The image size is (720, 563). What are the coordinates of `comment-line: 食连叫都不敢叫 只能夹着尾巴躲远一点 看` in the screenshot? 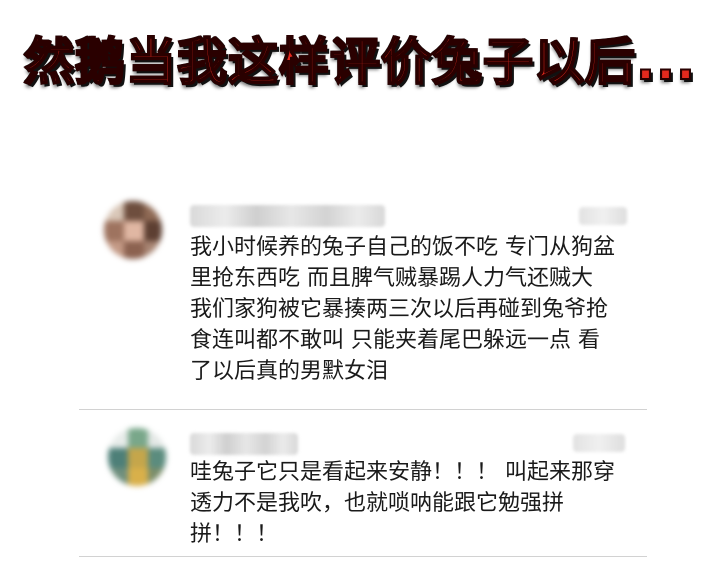 It's located at (395, 340).